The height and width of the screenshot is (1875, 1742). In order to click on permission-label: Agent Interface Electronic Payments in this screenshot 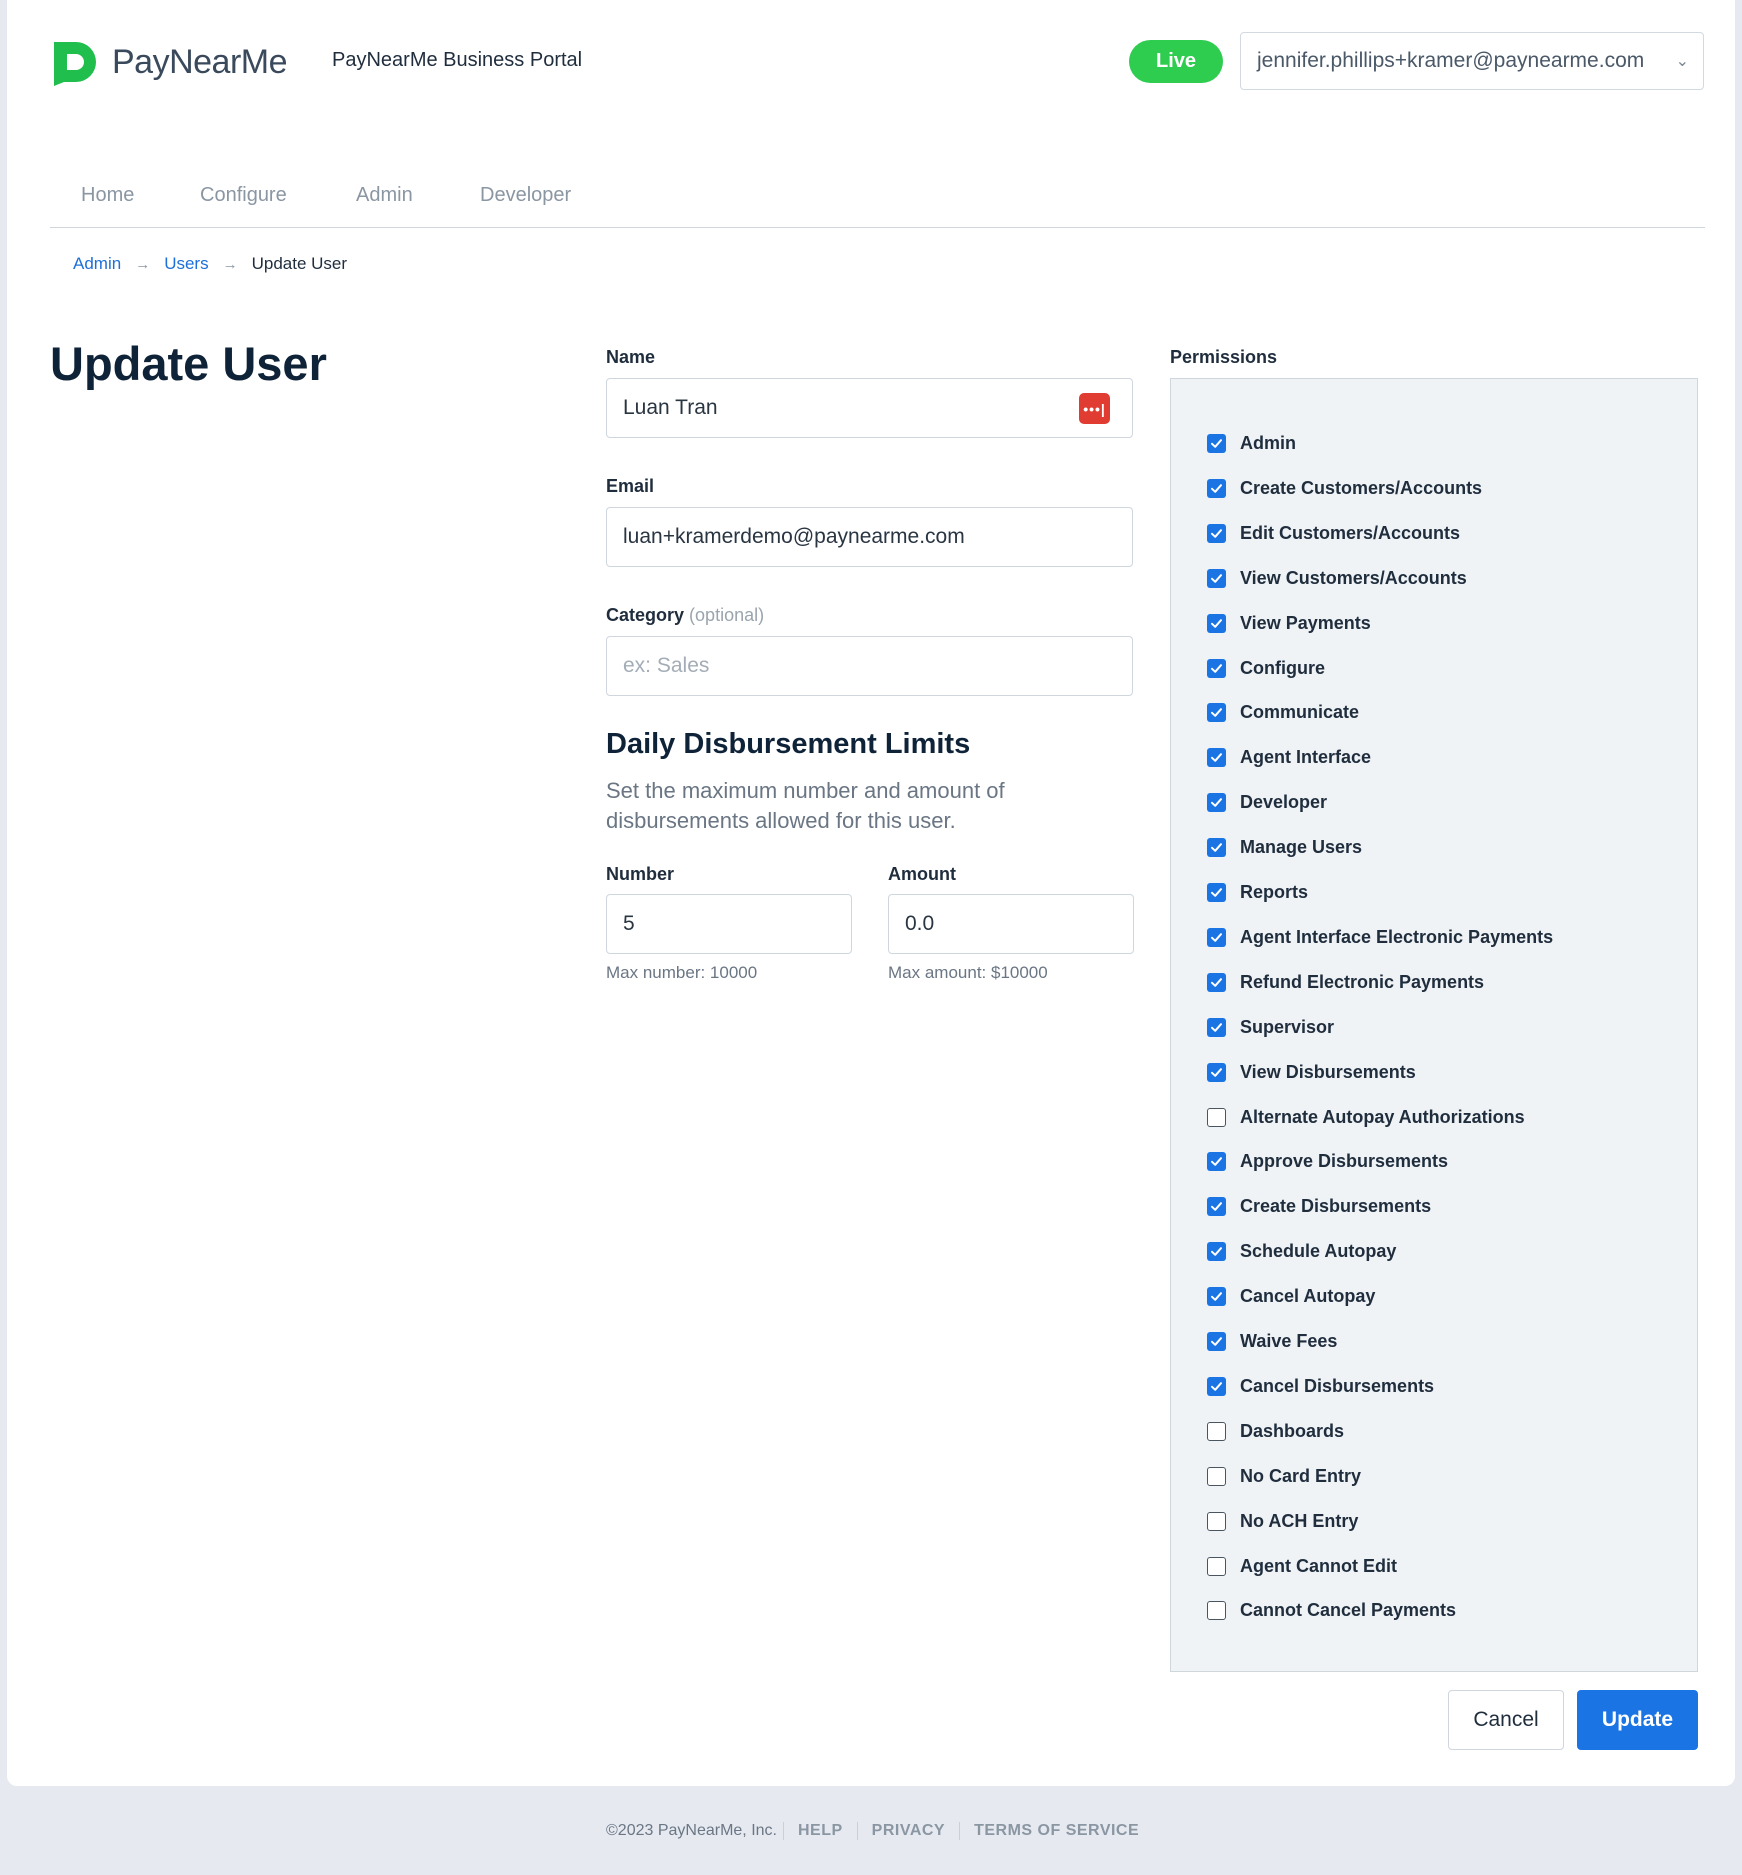, I will do `click(1397, 936)`.